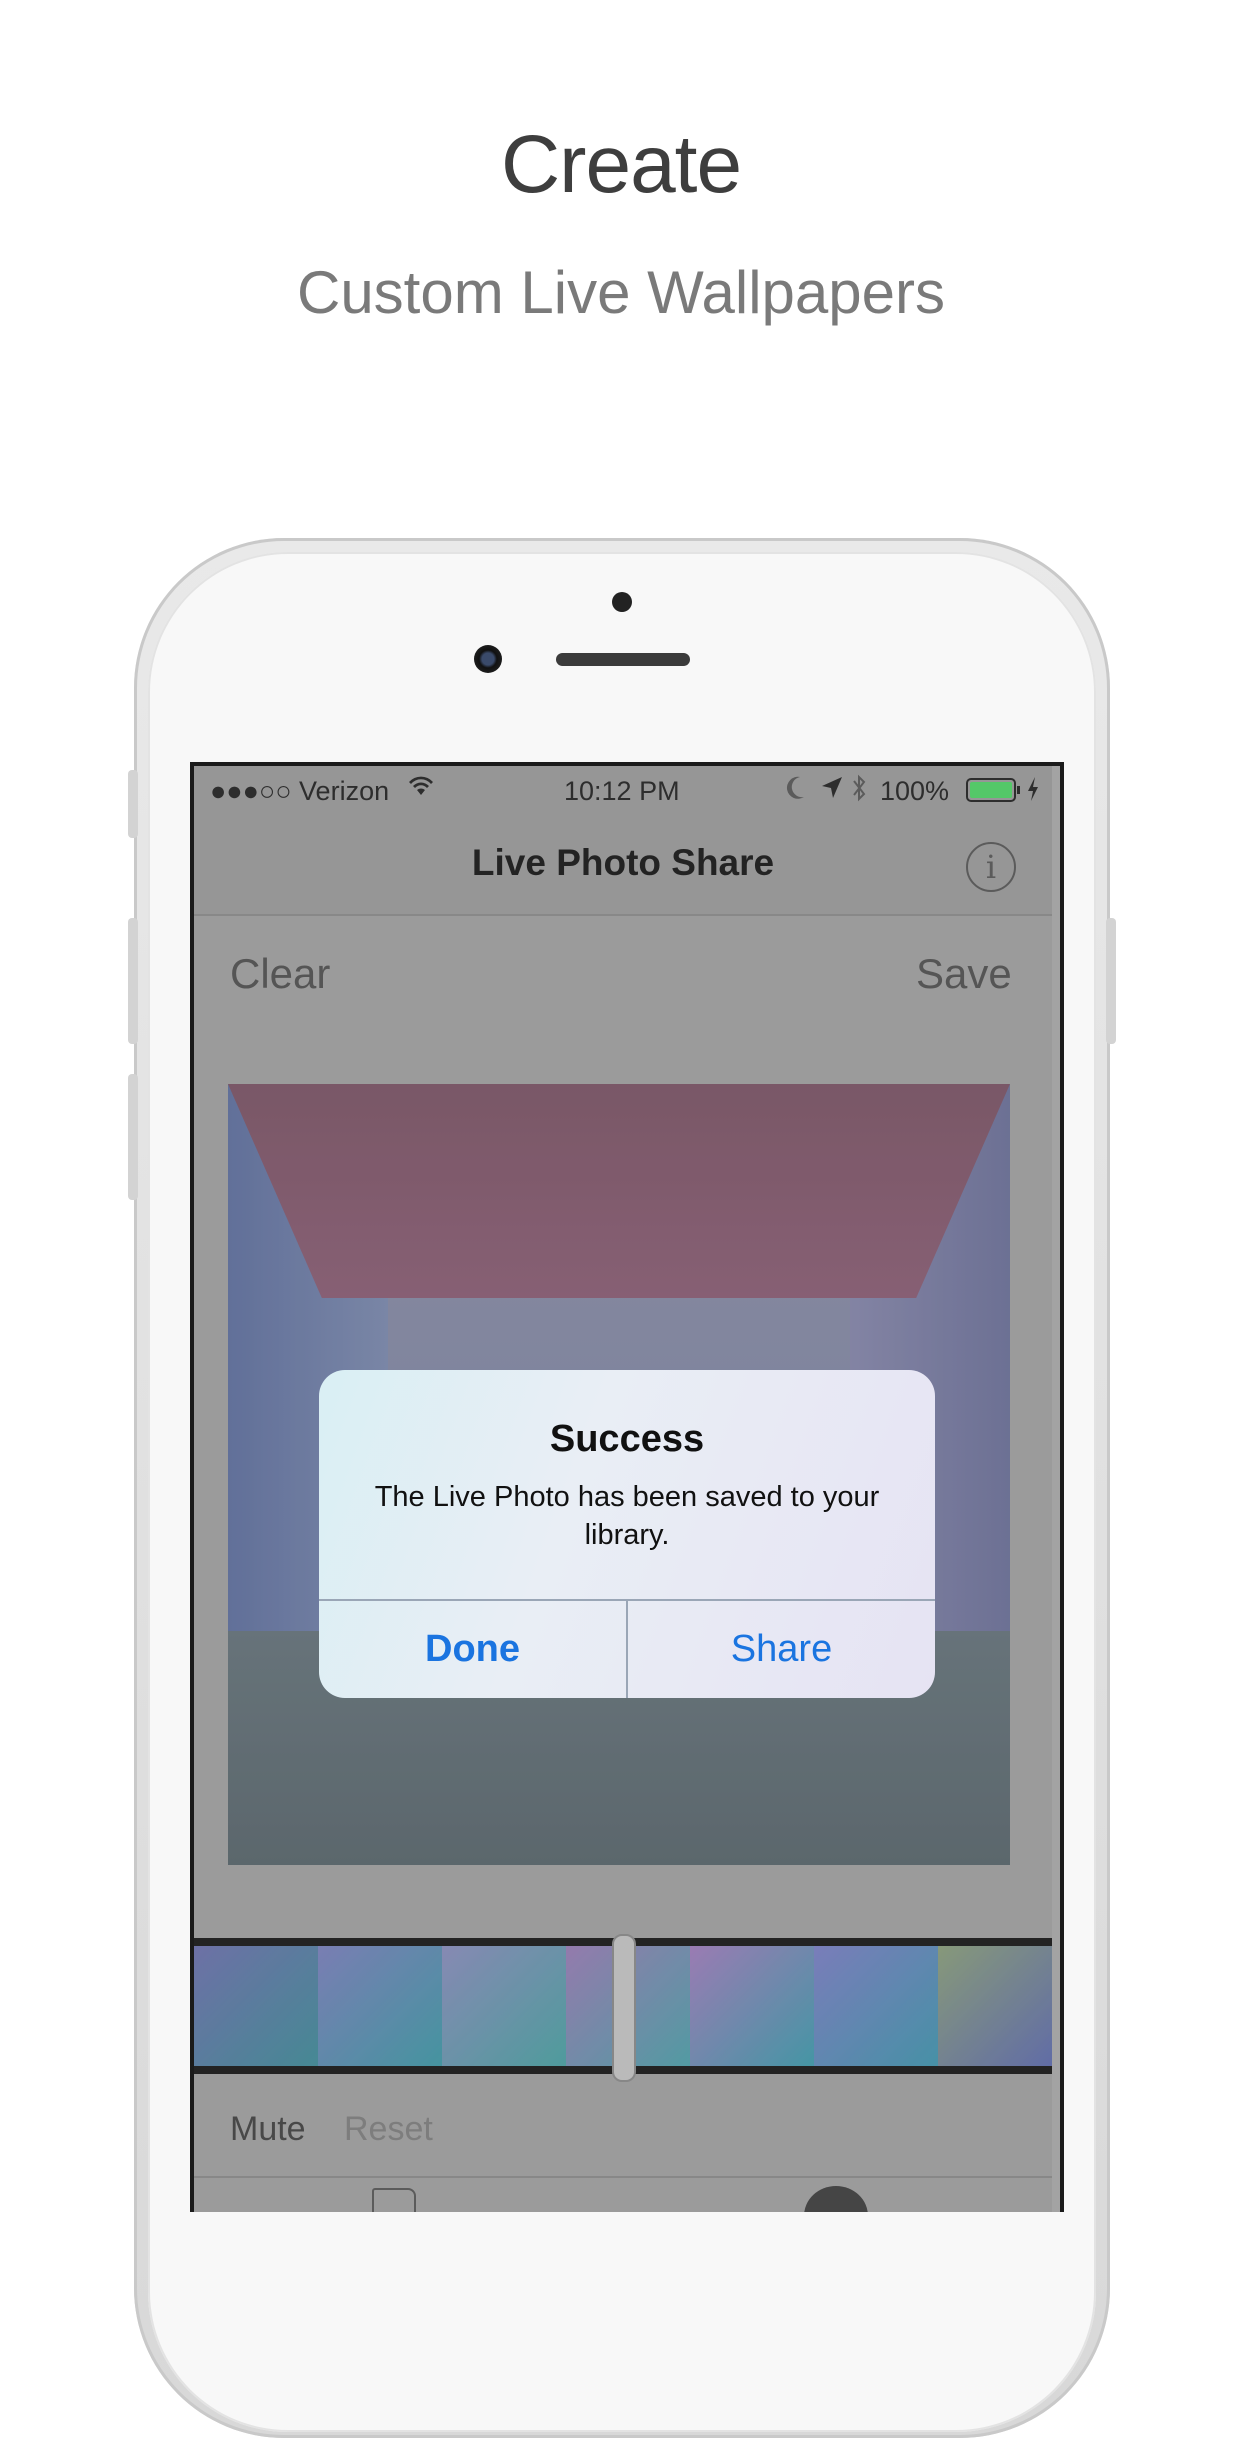  I want to click on promo-subheadline: Custom Live Wallpapers, so click(621, 292).